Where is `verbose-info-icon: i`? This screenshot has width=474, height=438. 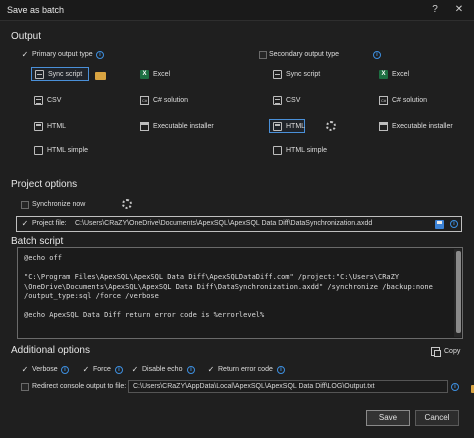 verbose-info-icon: i is located at coordinates (65, 370).